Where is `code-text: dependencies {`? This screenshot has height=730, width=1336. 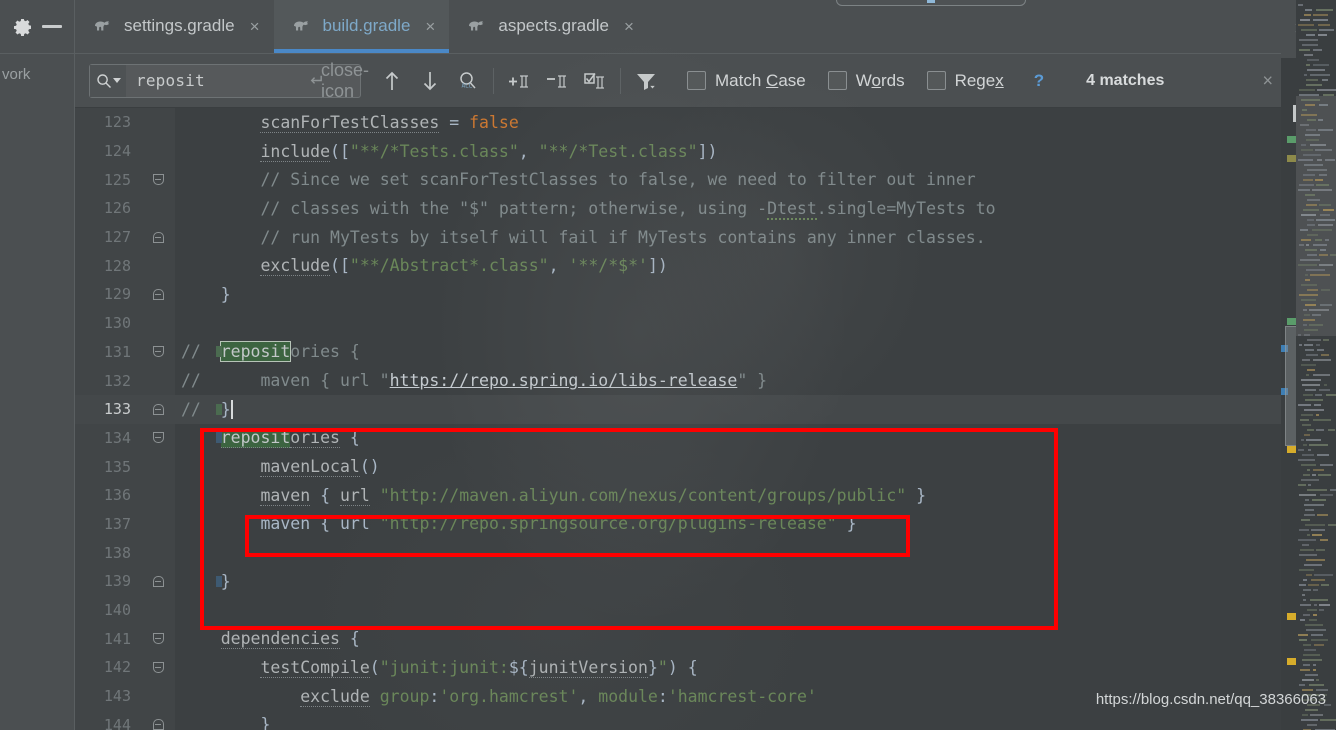
code-text: dependencies { is located at coordinates (267, 639).